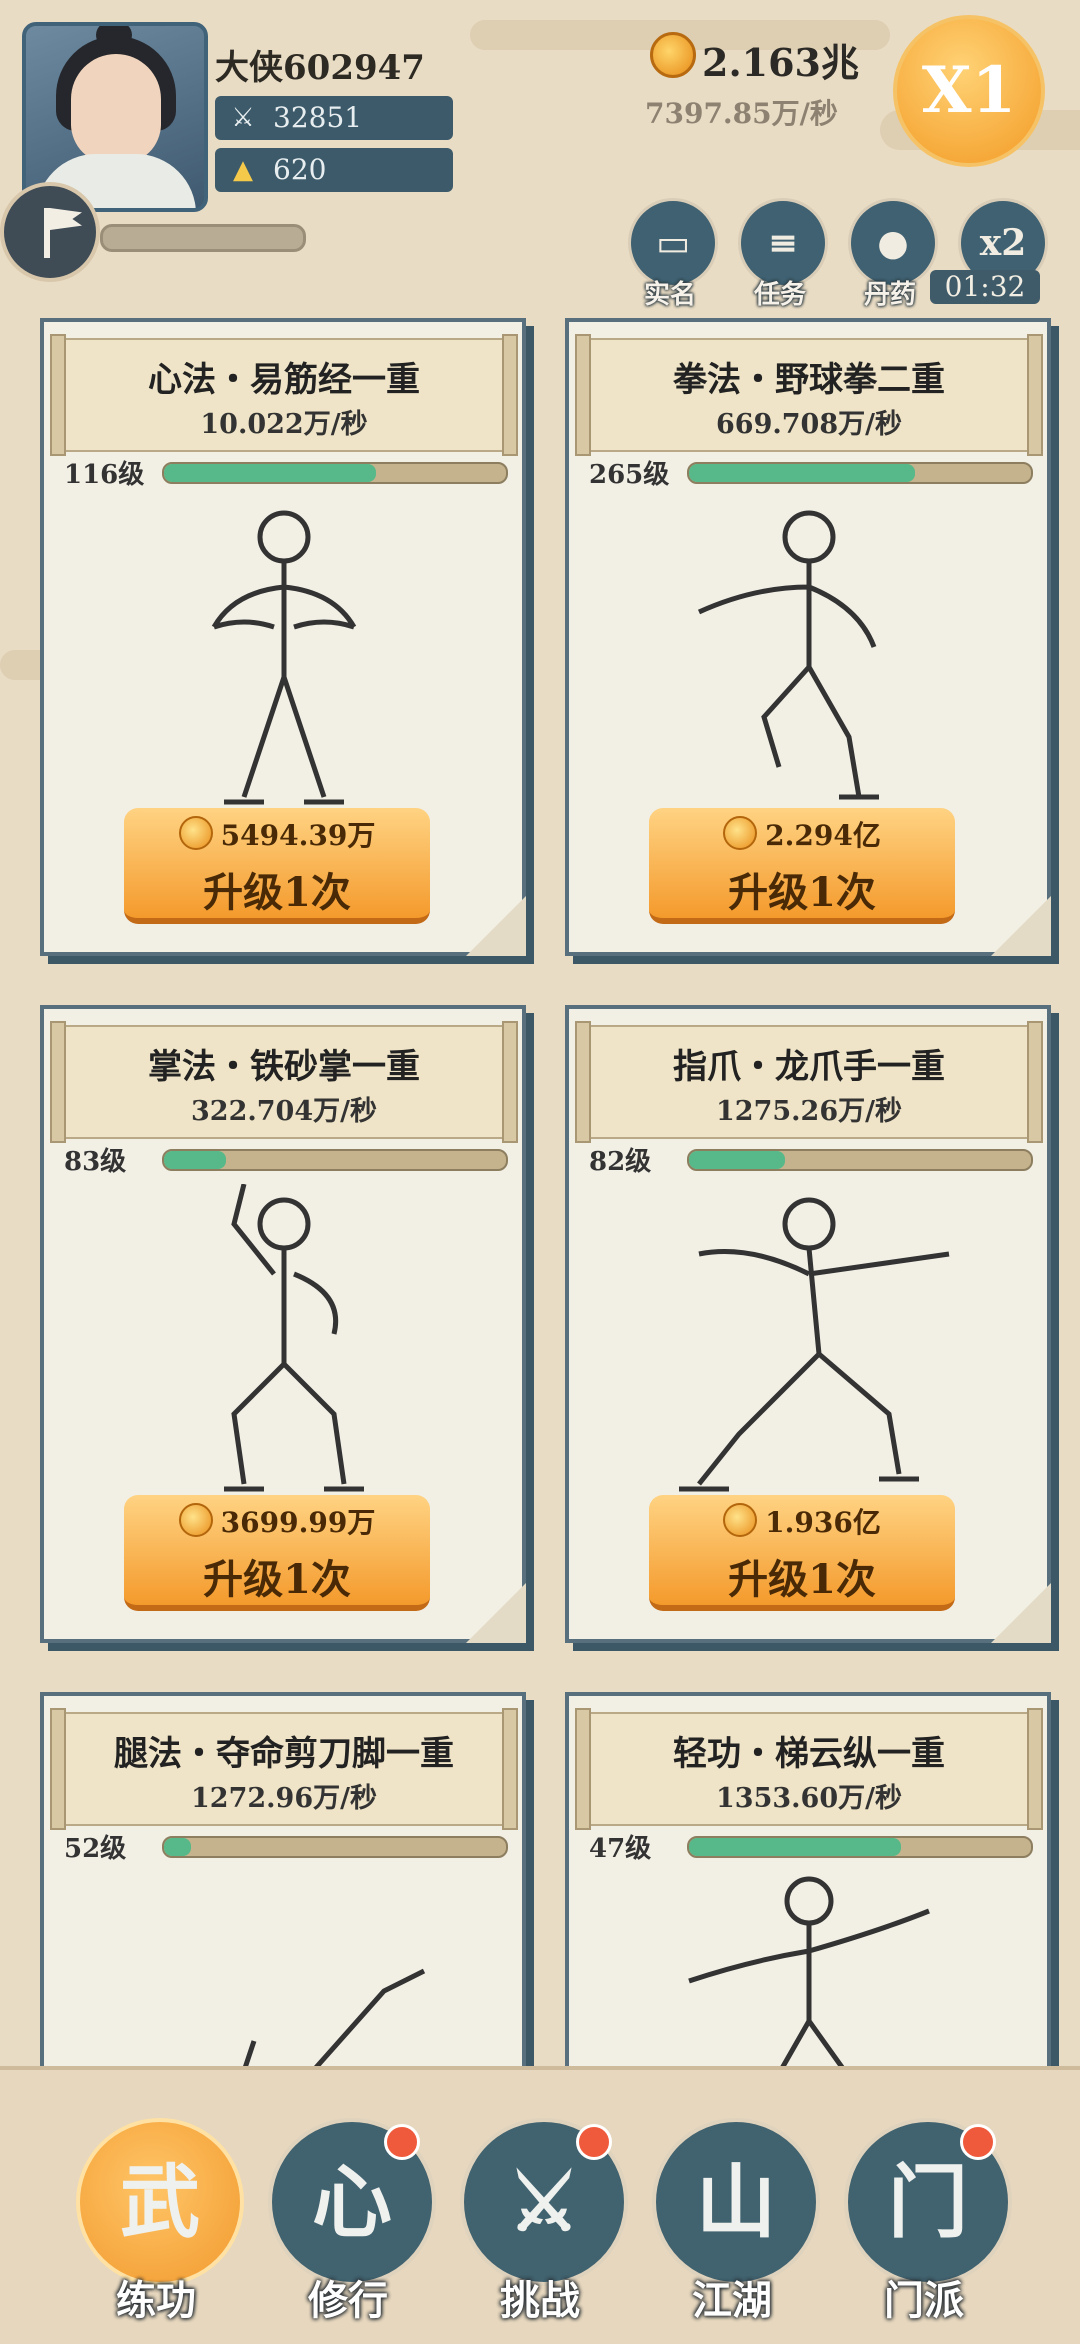  I want to click on card-banner: 腿法・夺命剪刀脚一重 1272.96万/秒, so click(284, 1769).